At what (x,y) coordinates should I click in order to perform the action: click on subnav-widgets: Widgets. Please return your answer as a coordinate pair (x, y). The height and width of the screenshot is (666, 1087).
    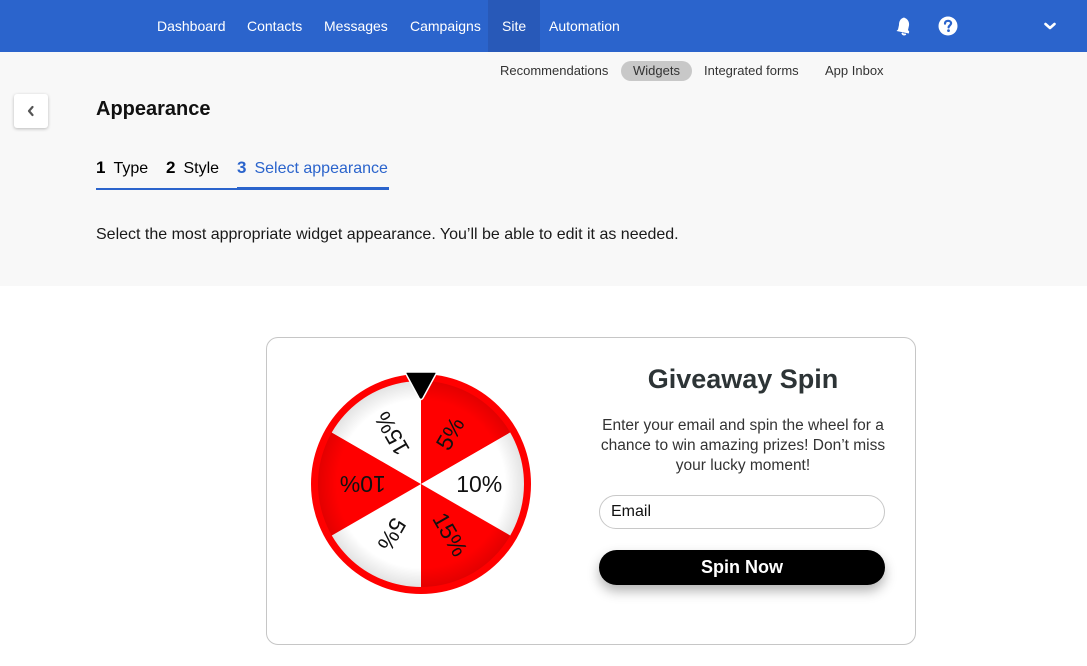
    Looking at the image, I should click on (656, 71).